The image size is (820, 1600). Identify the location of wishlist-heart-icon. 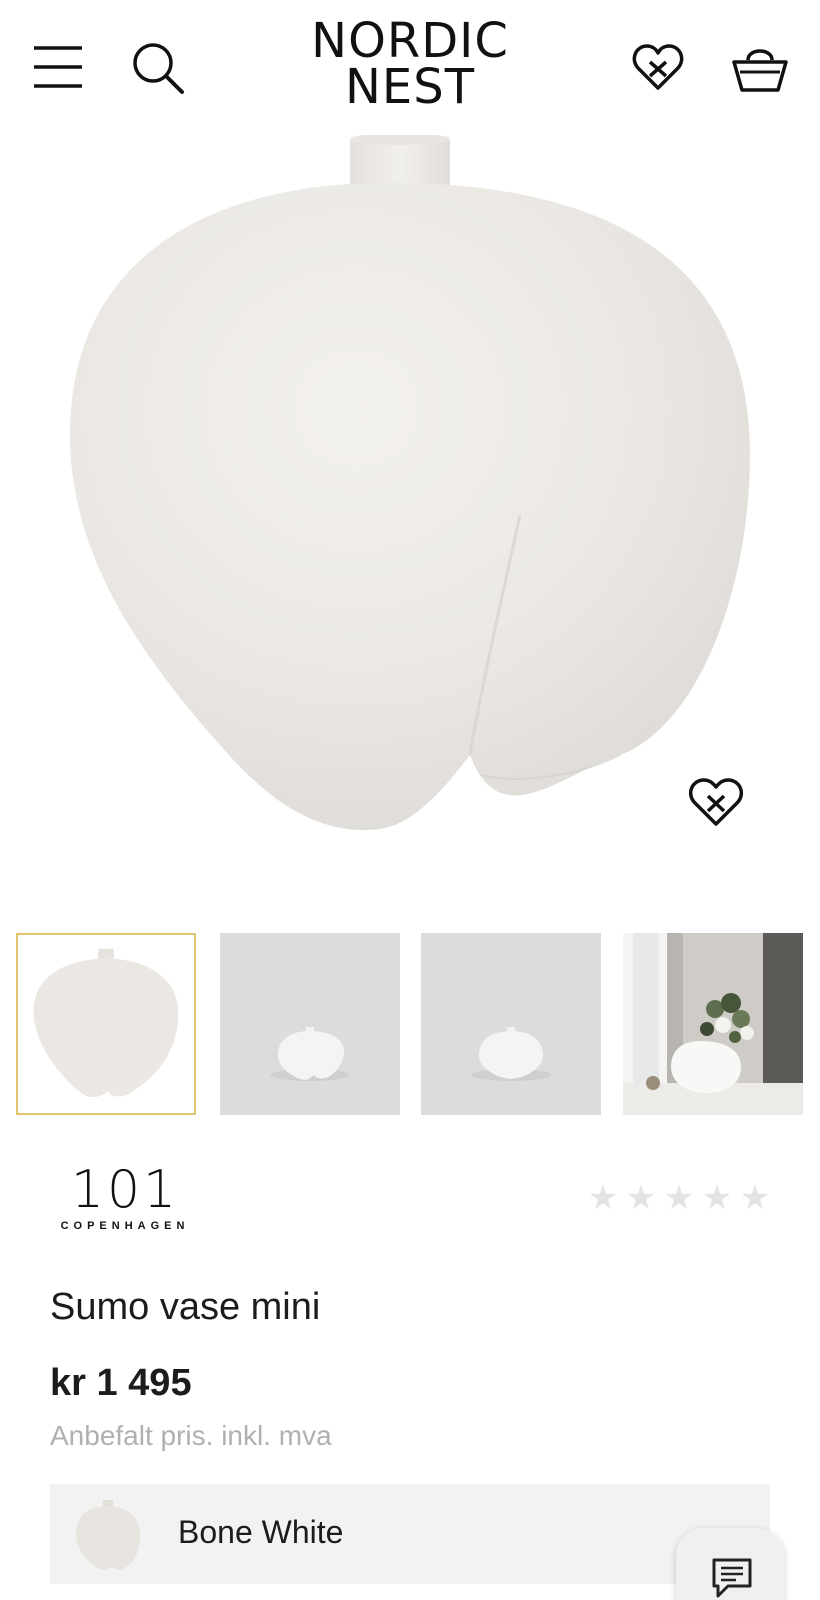
(658, 67).